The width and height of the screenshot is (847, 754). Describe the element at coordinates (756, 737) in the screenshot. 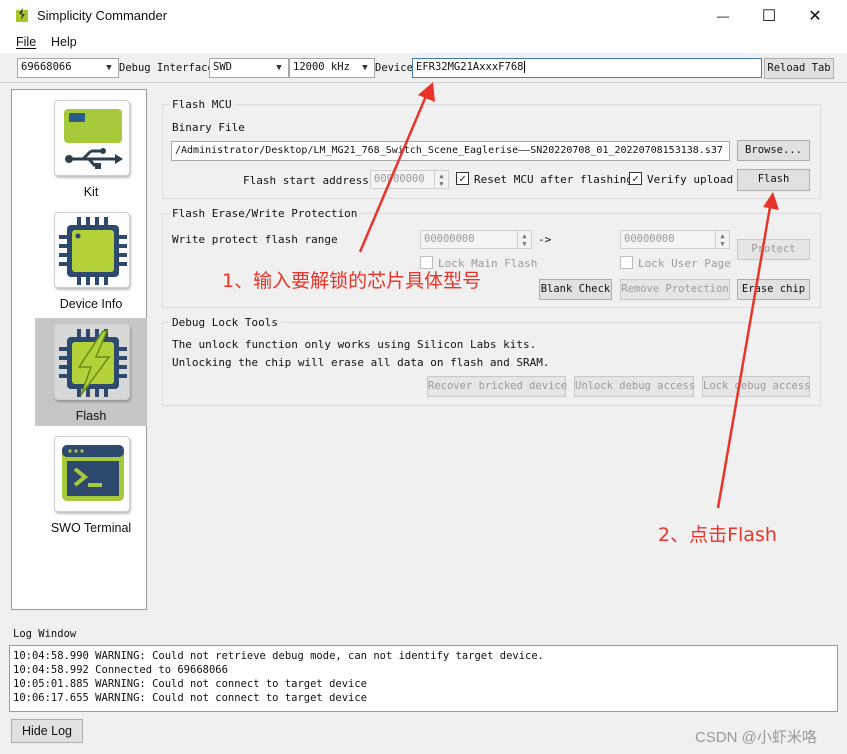

I see `watermark: CSDN @小虾米咯` at that location.